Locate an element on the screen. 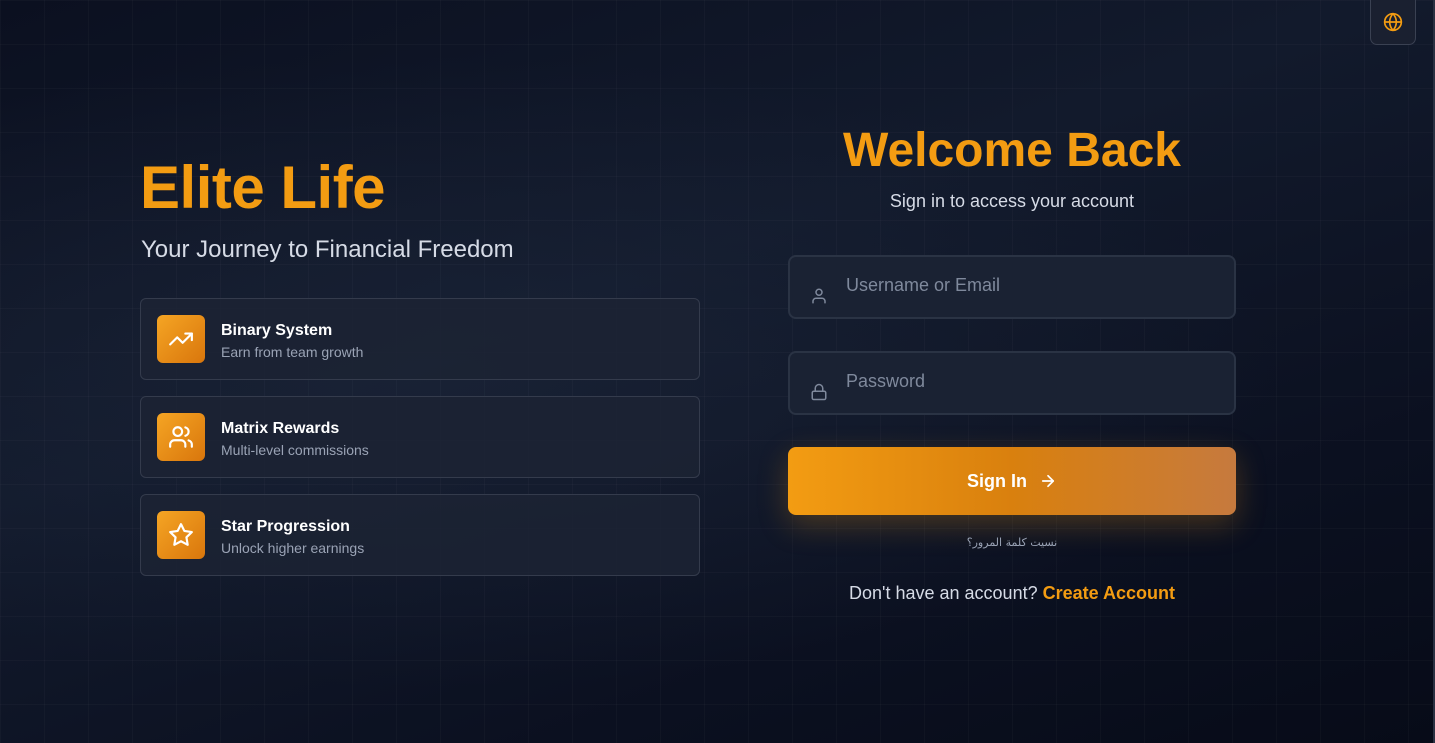  brand-title: Elite Life is located at coordinates (263, 187).